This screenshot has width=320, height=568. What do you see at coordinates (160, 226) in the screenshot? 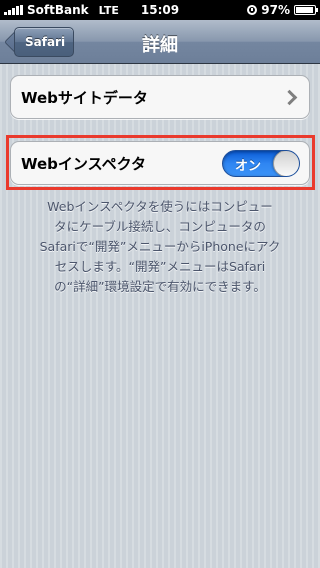
I see `footer-line: タにケーブル接続し、コンピュータの` at bounding box center [160, 226].